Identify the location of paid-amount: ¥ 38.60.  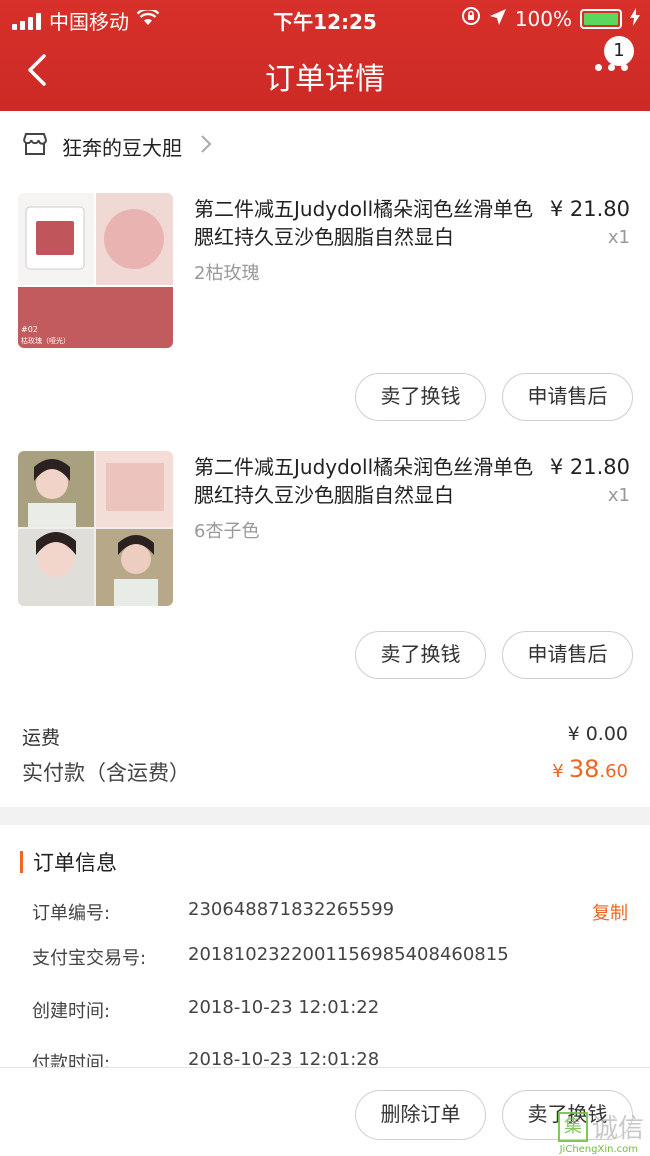
(590, 769).